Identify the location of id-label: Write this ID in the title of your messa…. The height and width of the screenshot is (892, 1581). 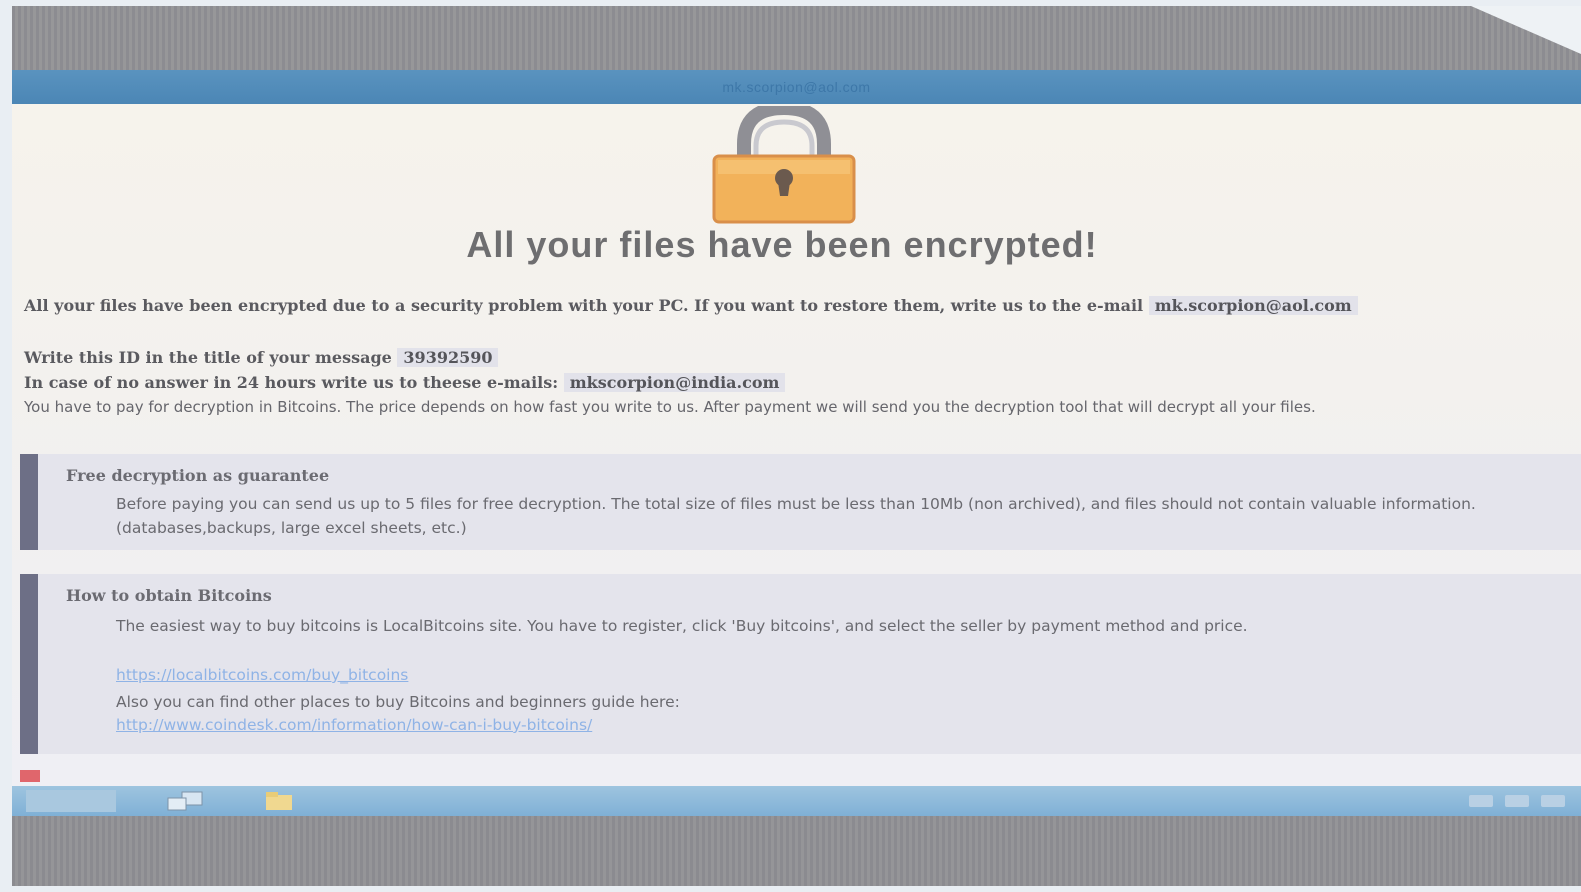
(208, 357).